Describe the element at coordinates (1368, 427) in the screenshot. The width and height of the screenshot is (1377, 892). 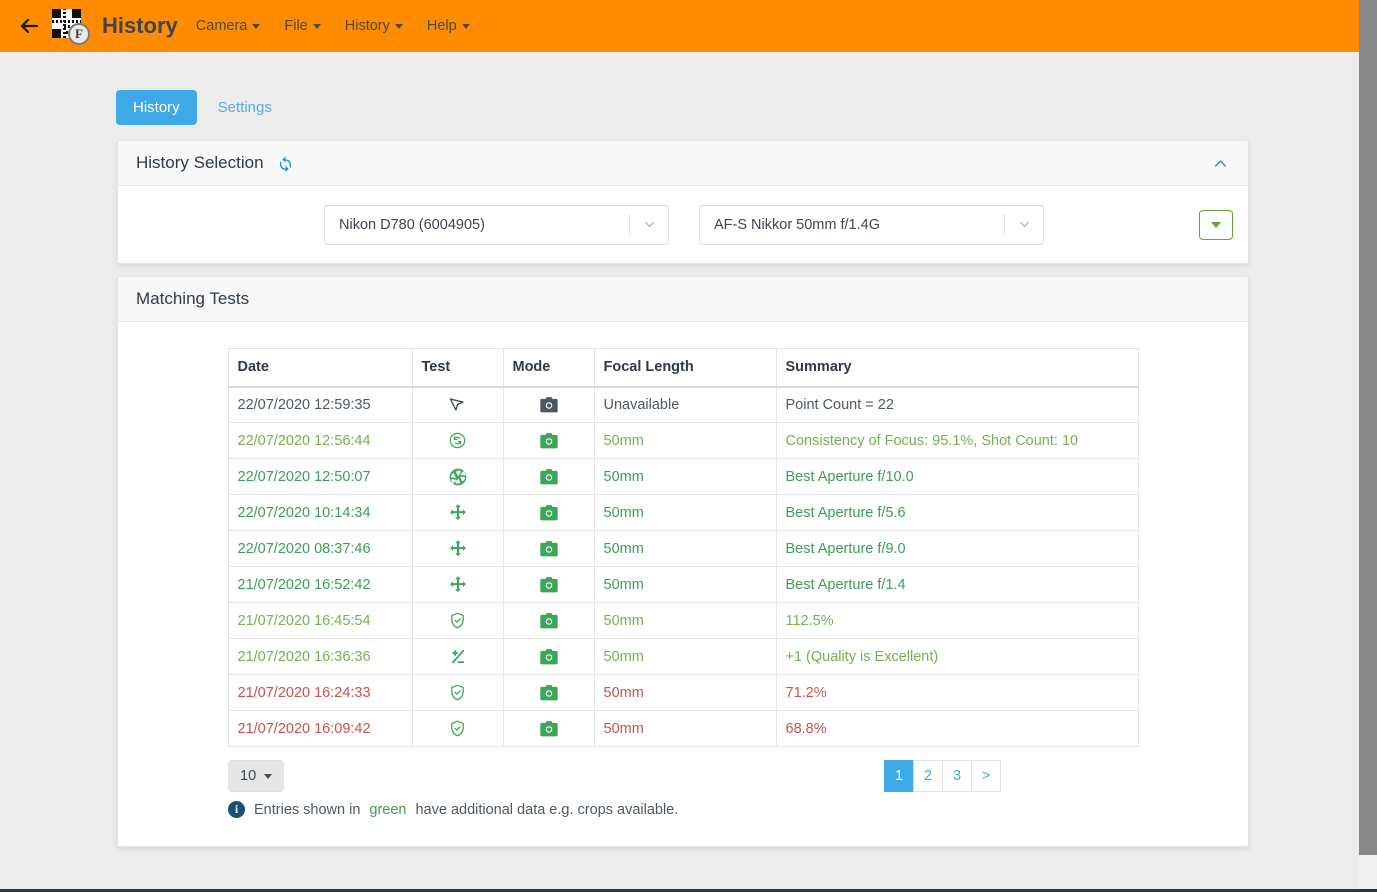
I see `page-scrollbar-thumb` at that location.